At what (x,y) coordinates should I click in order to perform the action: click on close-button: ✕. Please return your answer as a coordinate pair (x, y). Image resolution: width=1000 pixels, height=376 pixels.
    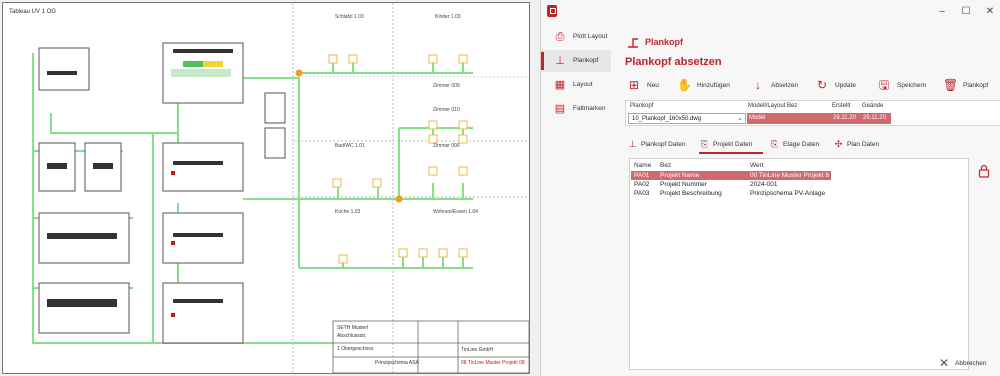
    Looking at the image, I should click on (990, 12).